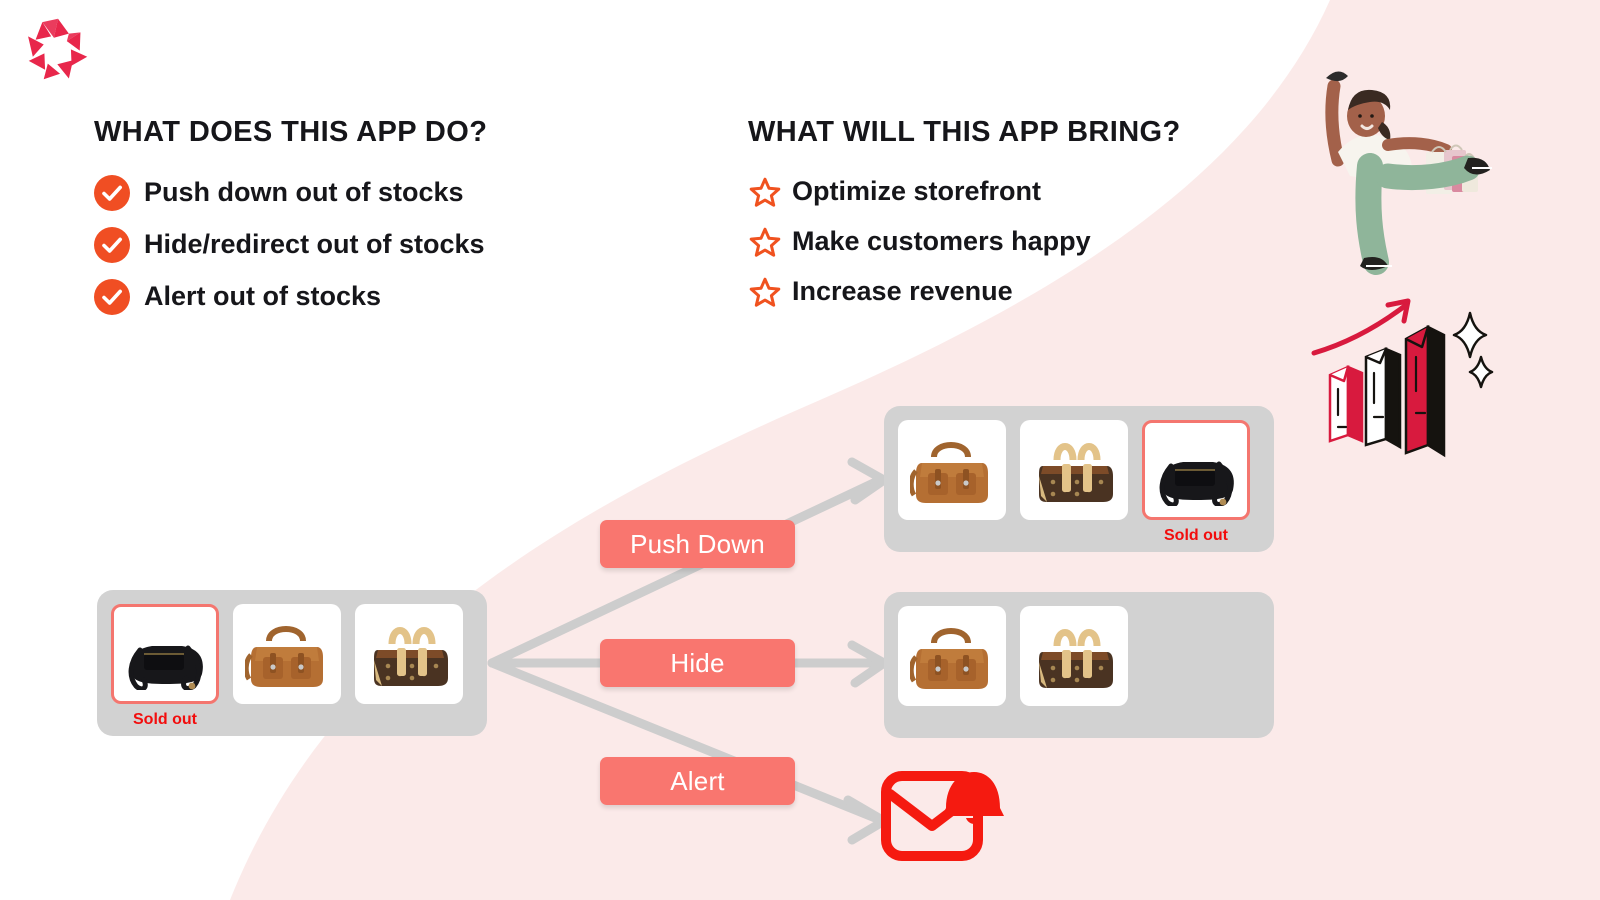  I want to click on source-product-grid: Sold out, so click(292, 663).